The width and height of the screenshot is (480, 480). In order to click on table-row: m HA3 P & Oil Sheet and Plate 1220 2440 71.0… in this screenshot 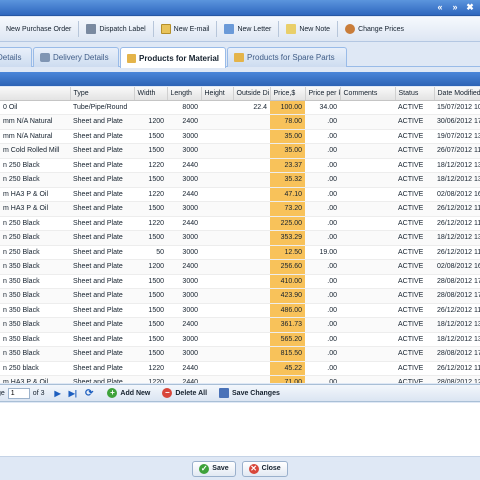, I will do `click(240, 379)`.